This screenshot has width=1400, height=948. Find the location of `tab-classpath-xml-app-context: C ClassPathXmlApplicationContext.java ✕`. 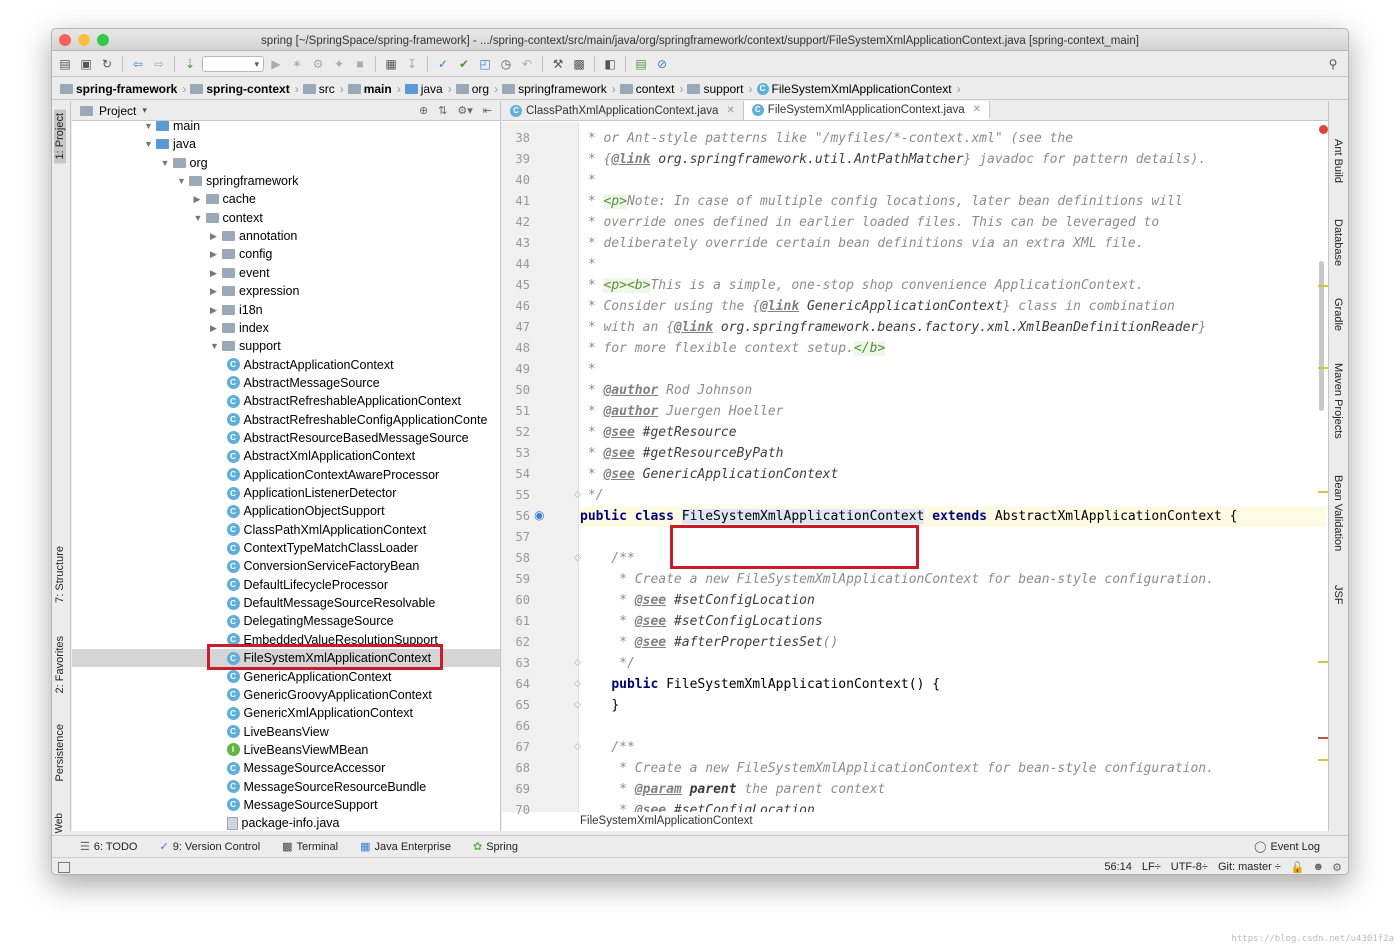

tab-classpath-xml-app-context: C ClassPathXmlApplicationContext.java ✕ is located at coordinates (623, 110).